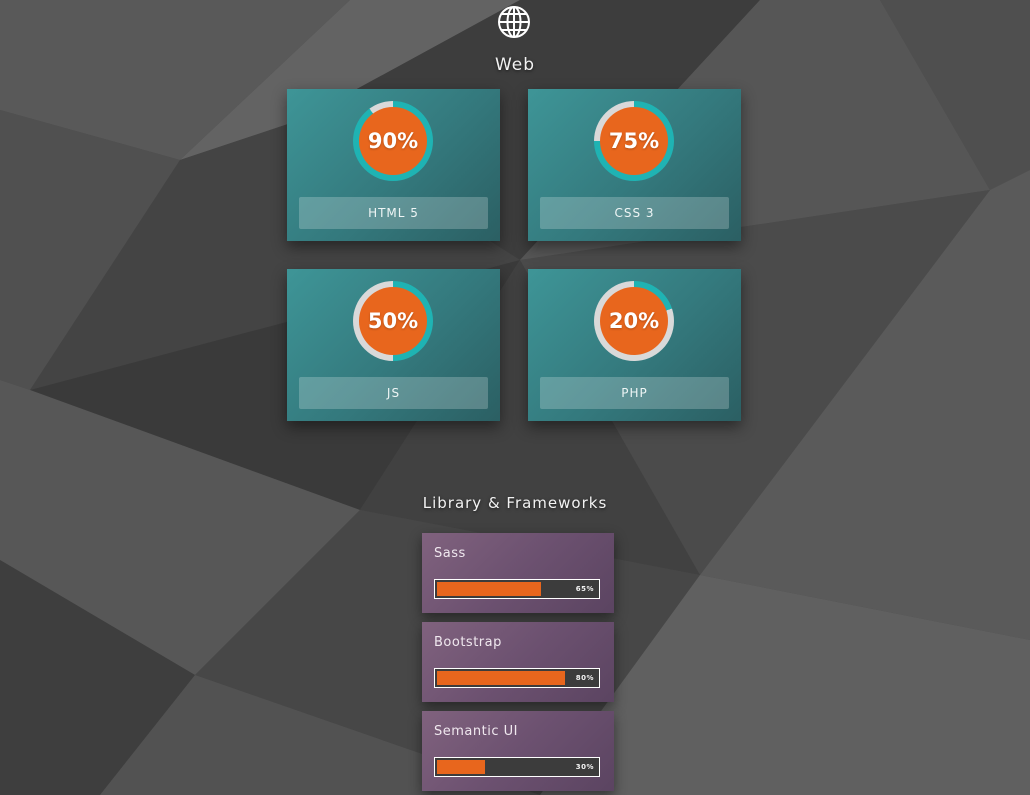 The image size is (1030, 795). What do you see at coordinates (517, 767) in the screenshot?
I see `progress-bar: 30%` at bounding box center [517, 767].